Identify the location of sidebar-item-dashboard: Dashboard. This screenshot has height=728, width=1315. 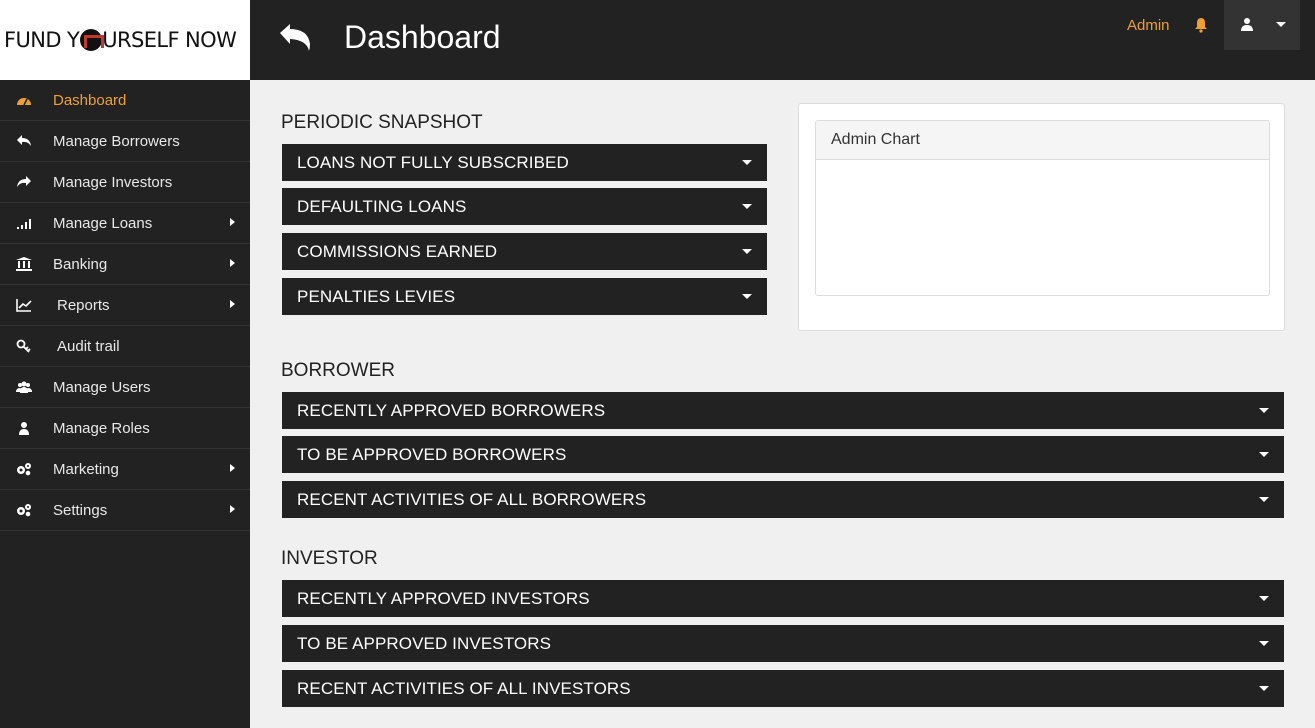
(125, 100).